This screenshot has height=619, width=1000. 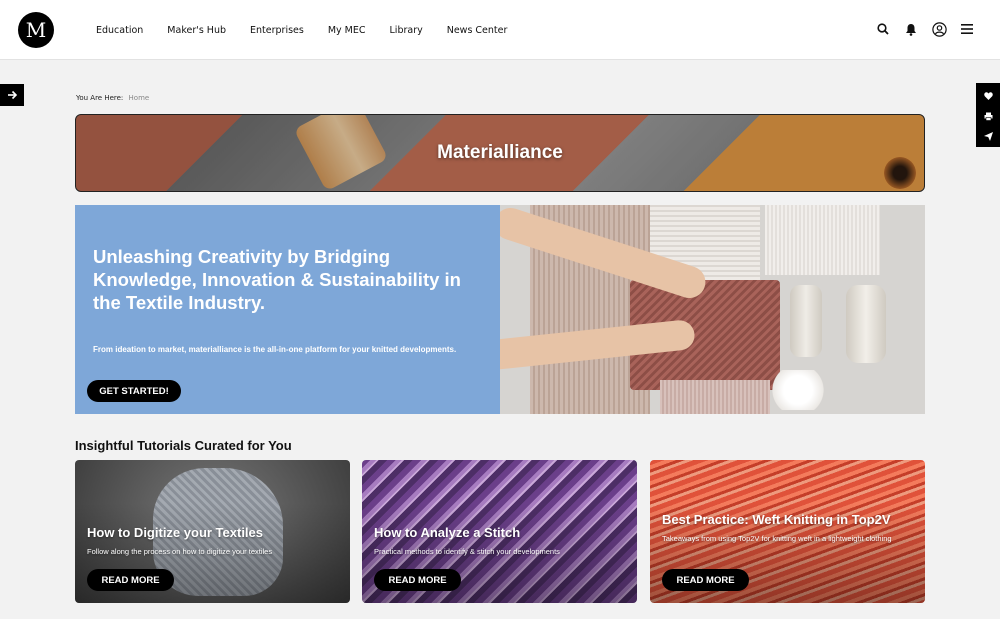 I want to click on nav-news-center: News Center, so click(x=477, y=30).